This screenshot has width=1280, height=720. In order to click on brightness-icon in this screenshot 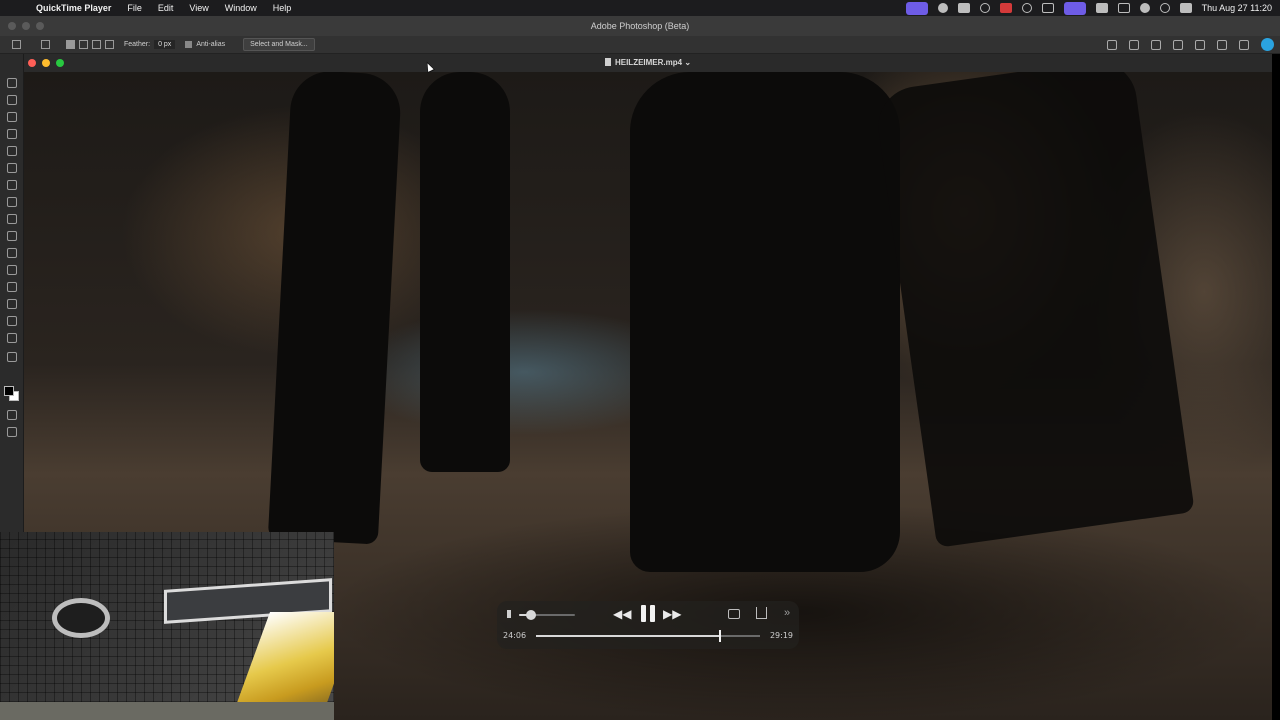, I will do `click(942, 8)`.